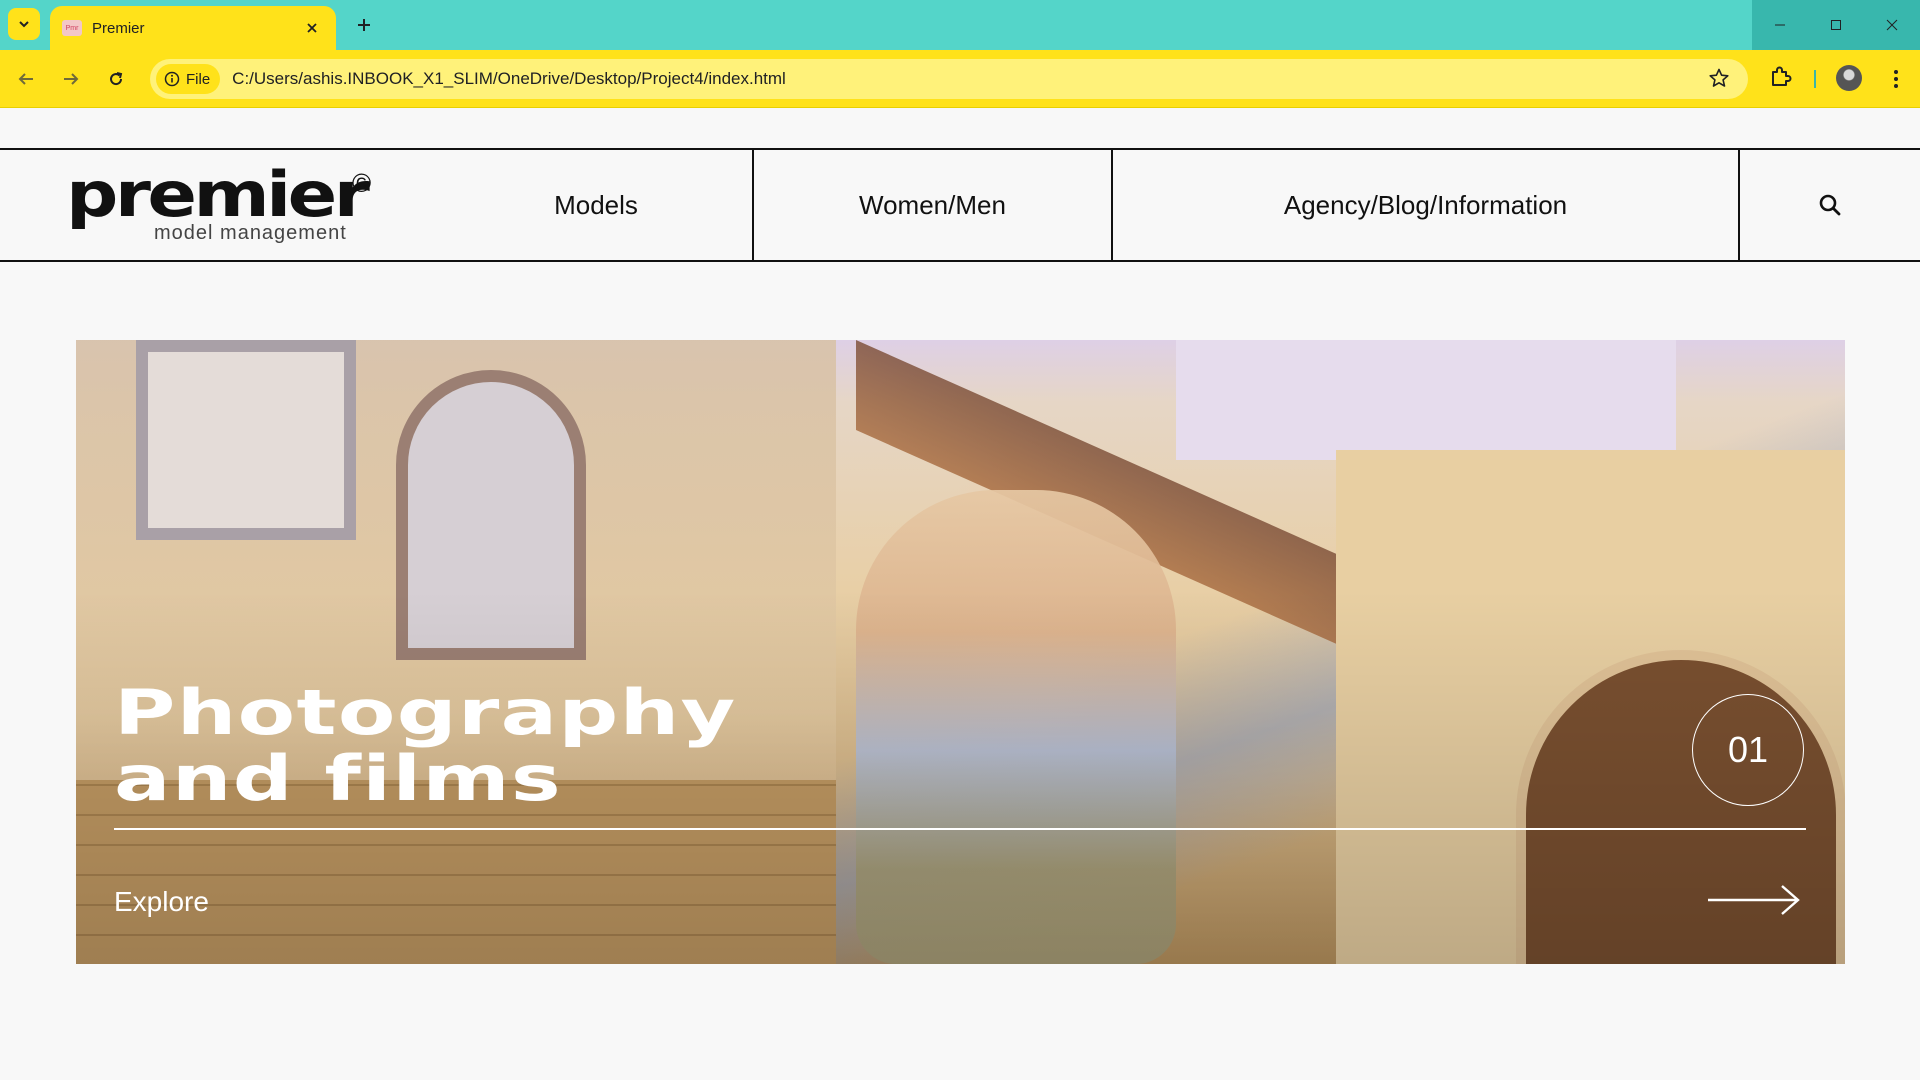 The image size is (1920, 1080). I want to click on nav-women-men: Women/Men, so click(933, 205).